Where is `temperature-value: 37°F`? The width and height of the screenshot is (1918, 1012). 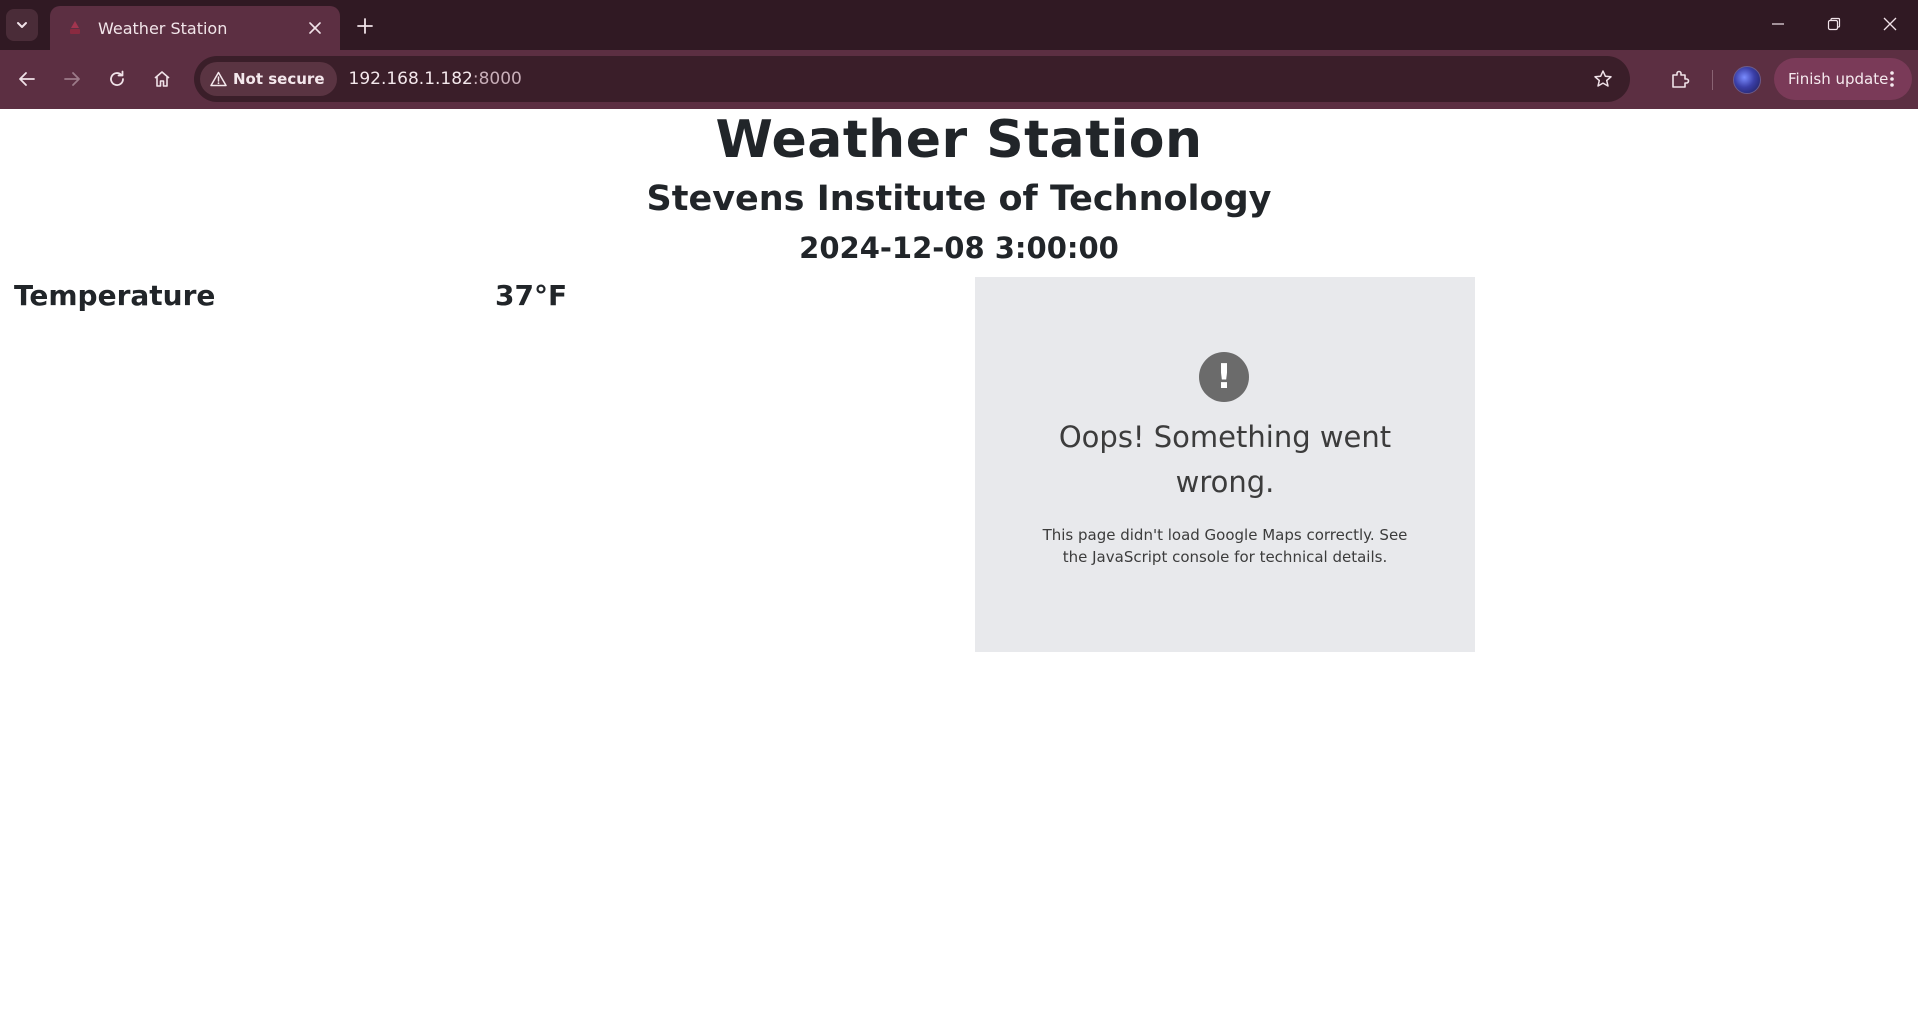
temperature-value: 37°F is located at coordinates (531, 295).